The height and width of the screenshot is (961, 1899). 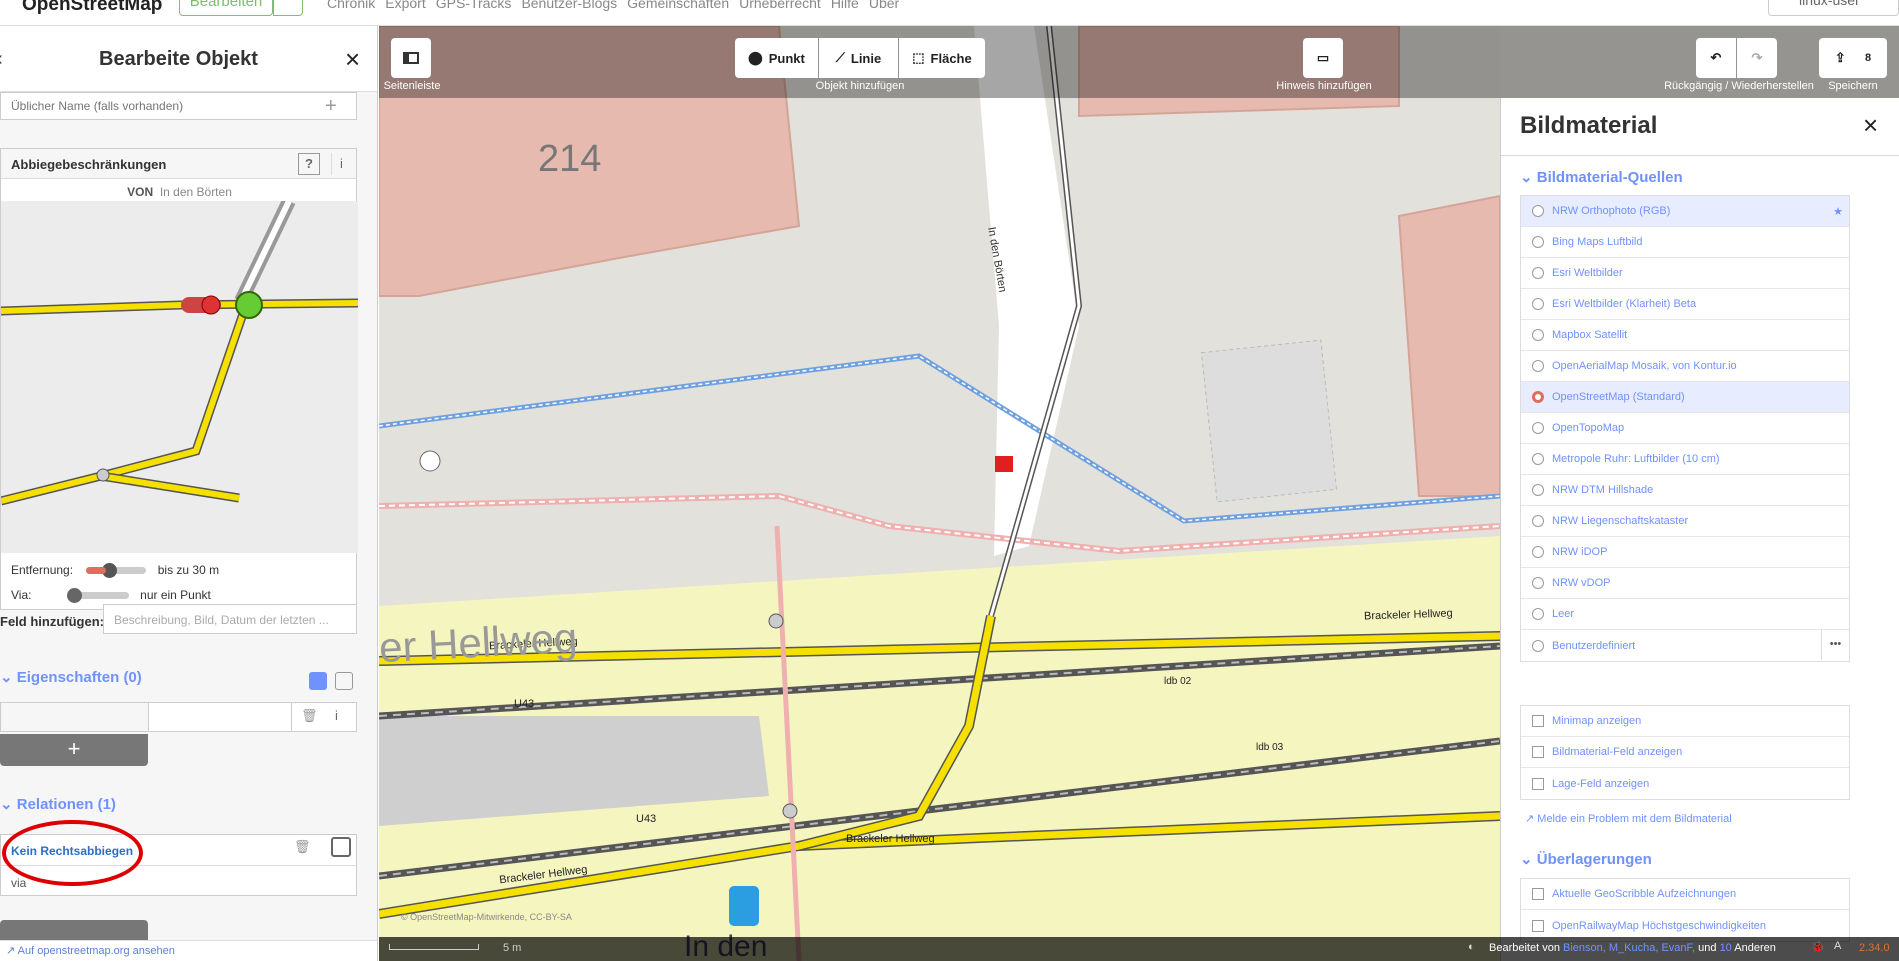 What do you see at coordinates (1685, 211) in the screenshot?
I see `imagery-source-nrw-orthophoto: NRW Orthophoto (RGB) ★` at bounding box center [1685, 211].